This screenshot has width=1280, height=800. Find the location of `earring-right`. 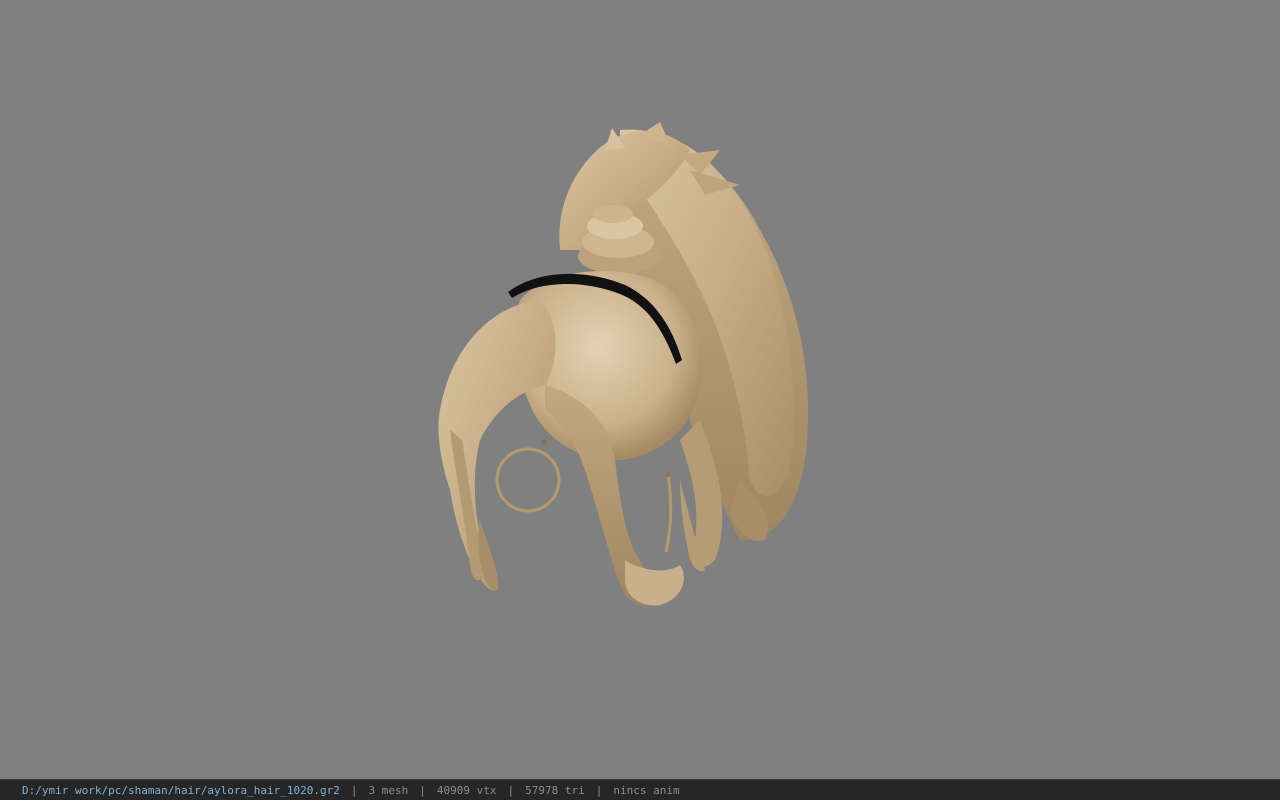

earring-right is located at coordinates (668, 512).